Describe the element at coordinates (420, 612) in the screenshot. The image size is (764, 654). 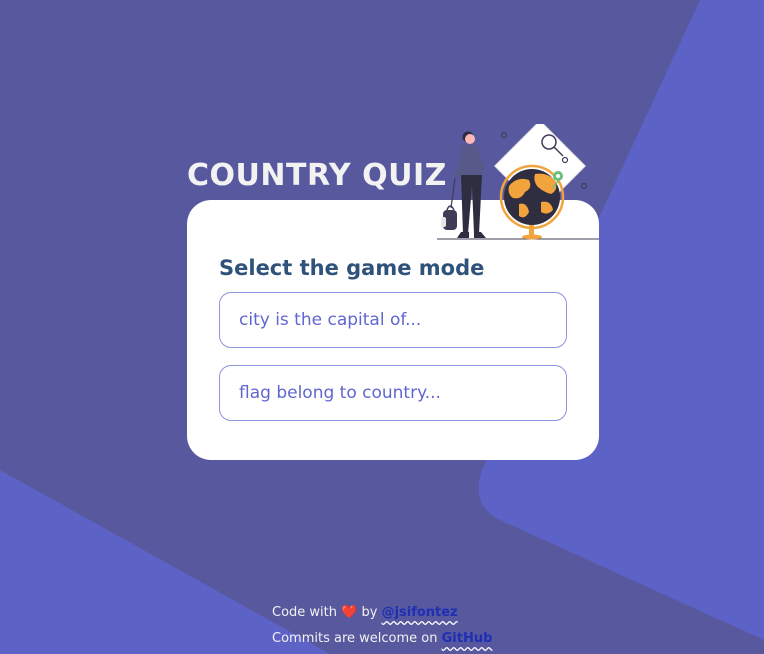
I see `author-link: @jsifontez` at that location.